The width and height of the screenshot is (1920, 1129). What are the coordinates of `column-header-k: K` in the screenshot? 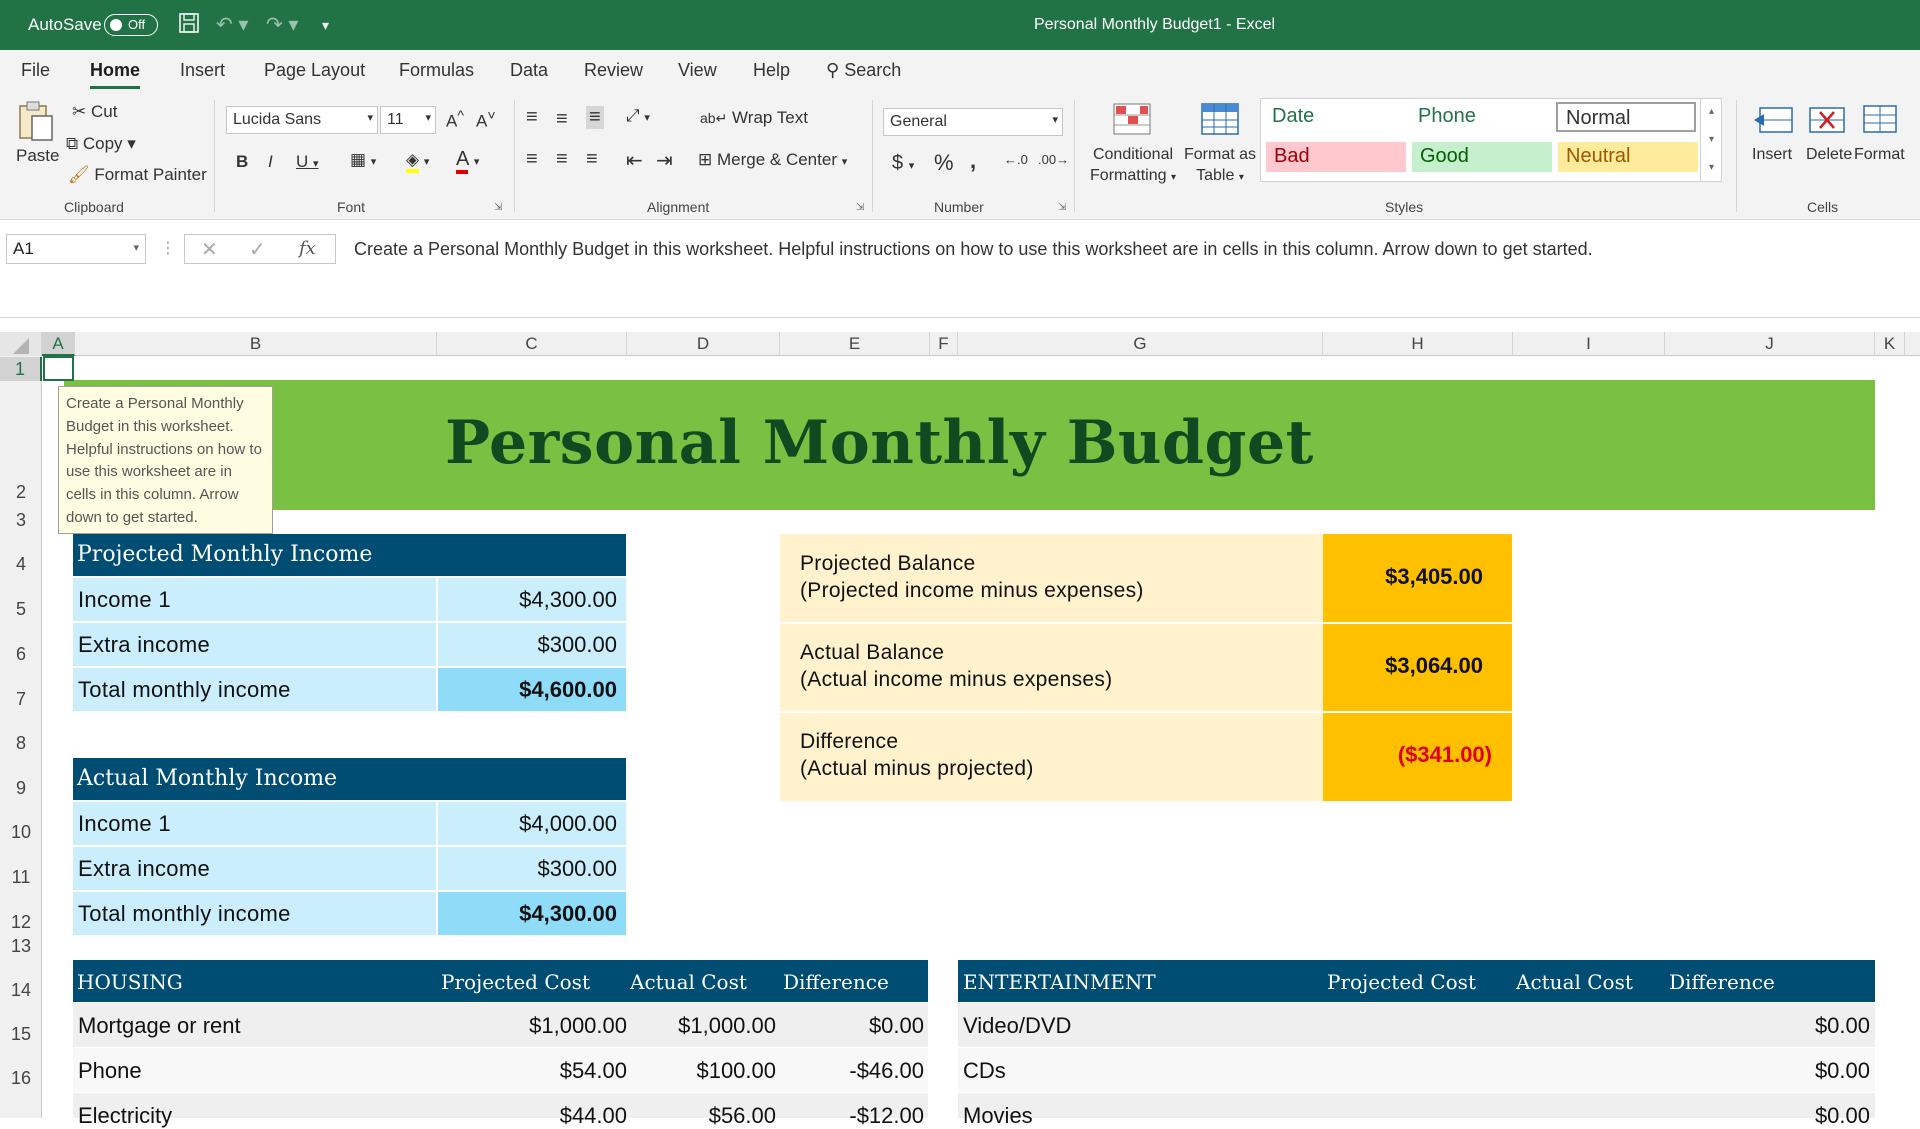 It's located at (1890, 344).